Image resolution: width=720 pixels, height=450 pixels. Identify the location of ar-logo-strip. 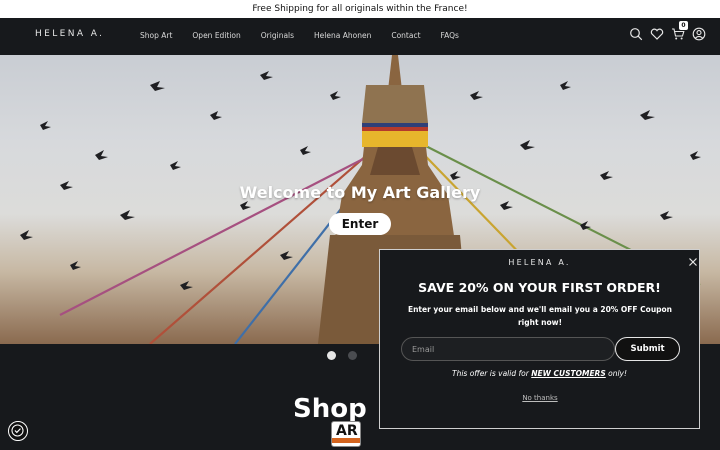
(346, 440).